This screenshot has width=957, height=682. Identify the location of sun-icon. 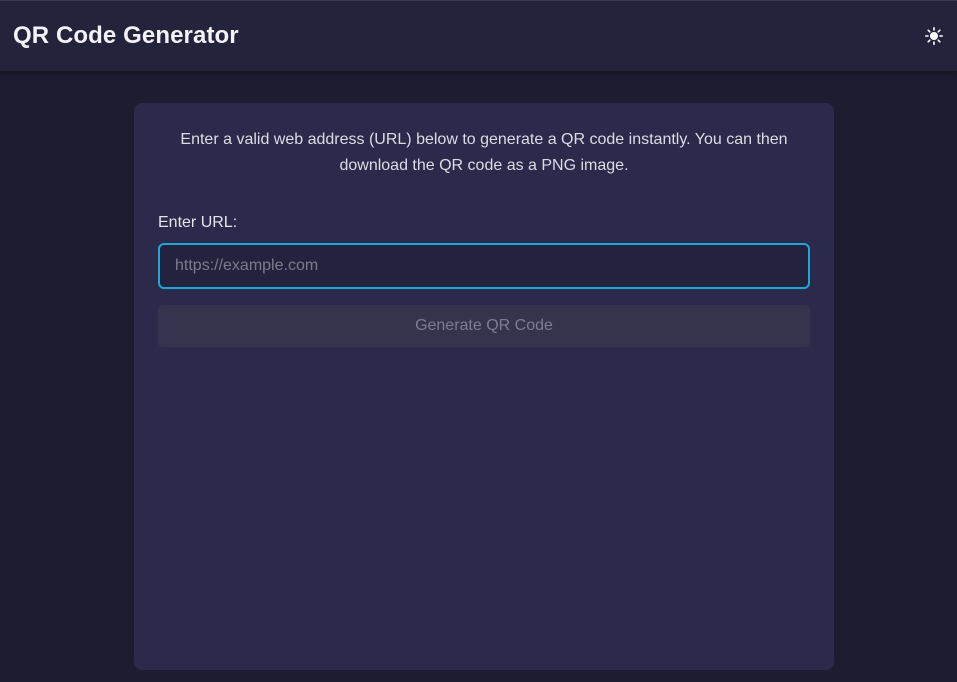
(934, 36).